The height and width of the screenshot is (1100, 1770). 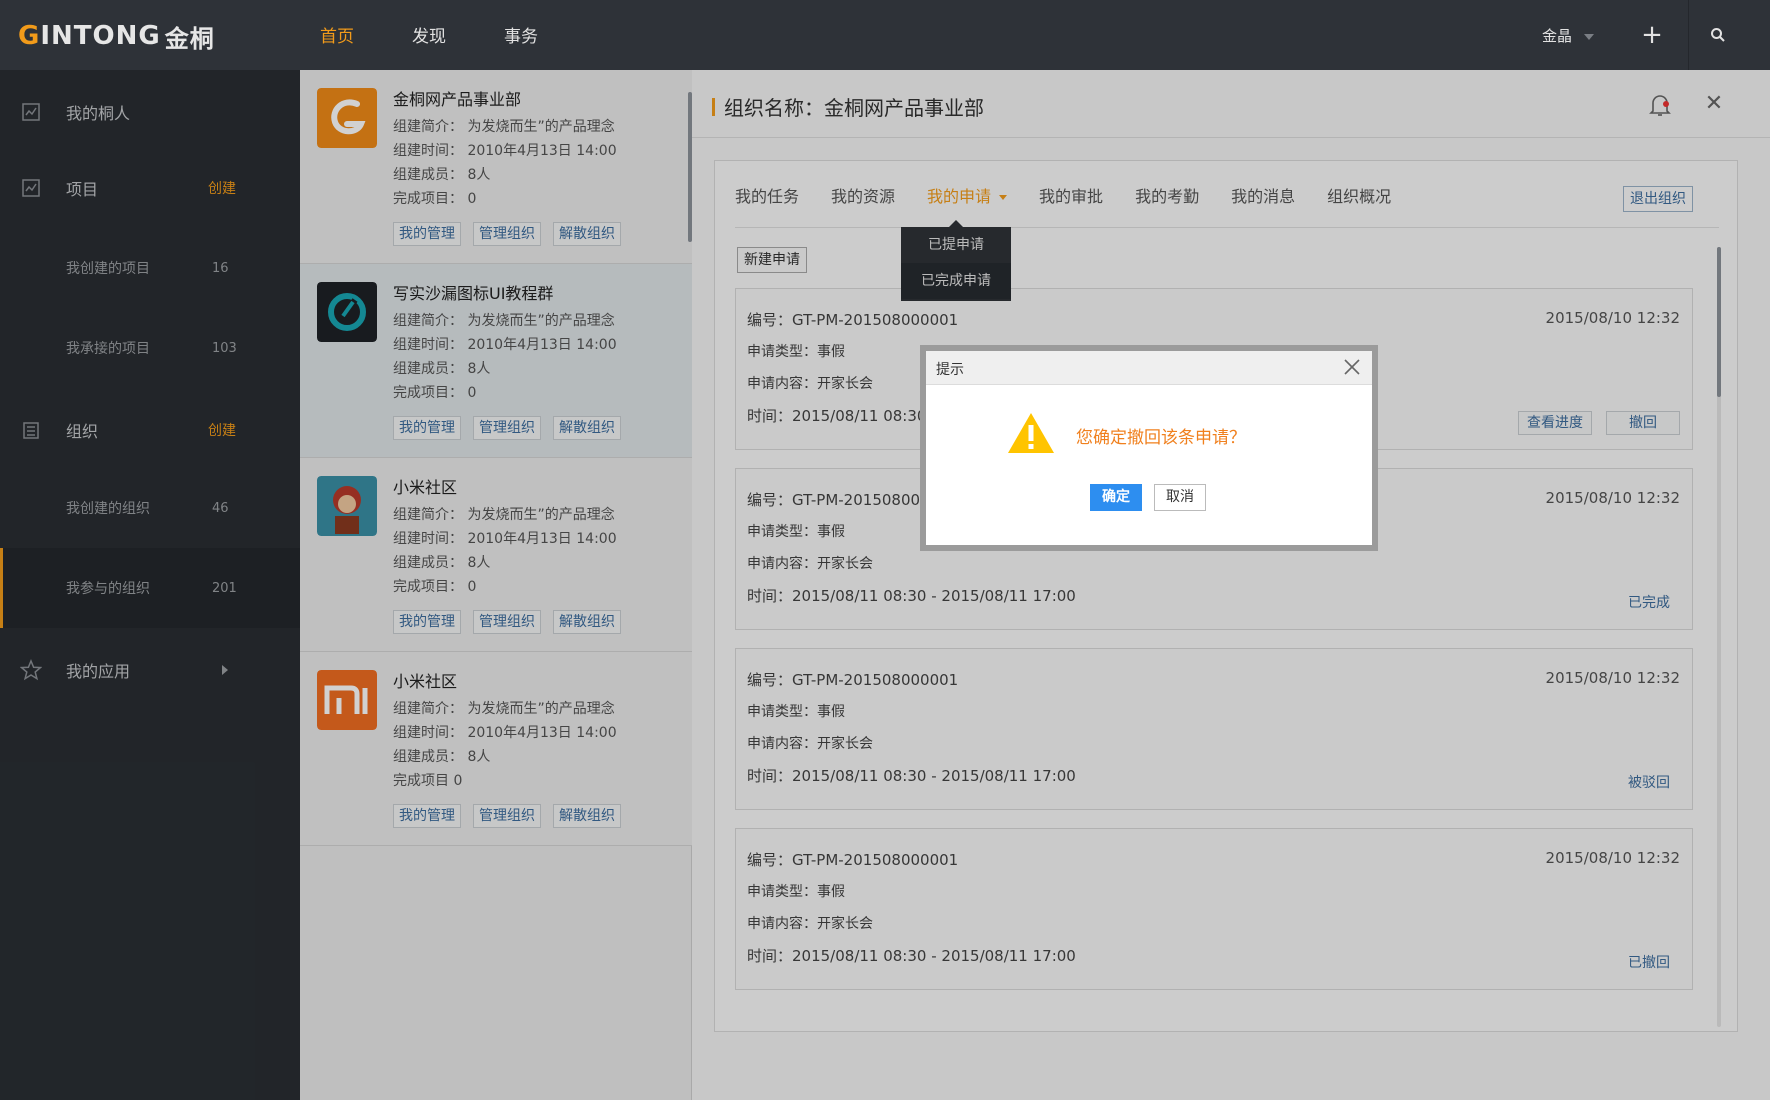 What do you see at coordinates (458, 35) in the screenshot?
I see `top-nav: 首页 发现 事务` at bounding box center [458, 35].